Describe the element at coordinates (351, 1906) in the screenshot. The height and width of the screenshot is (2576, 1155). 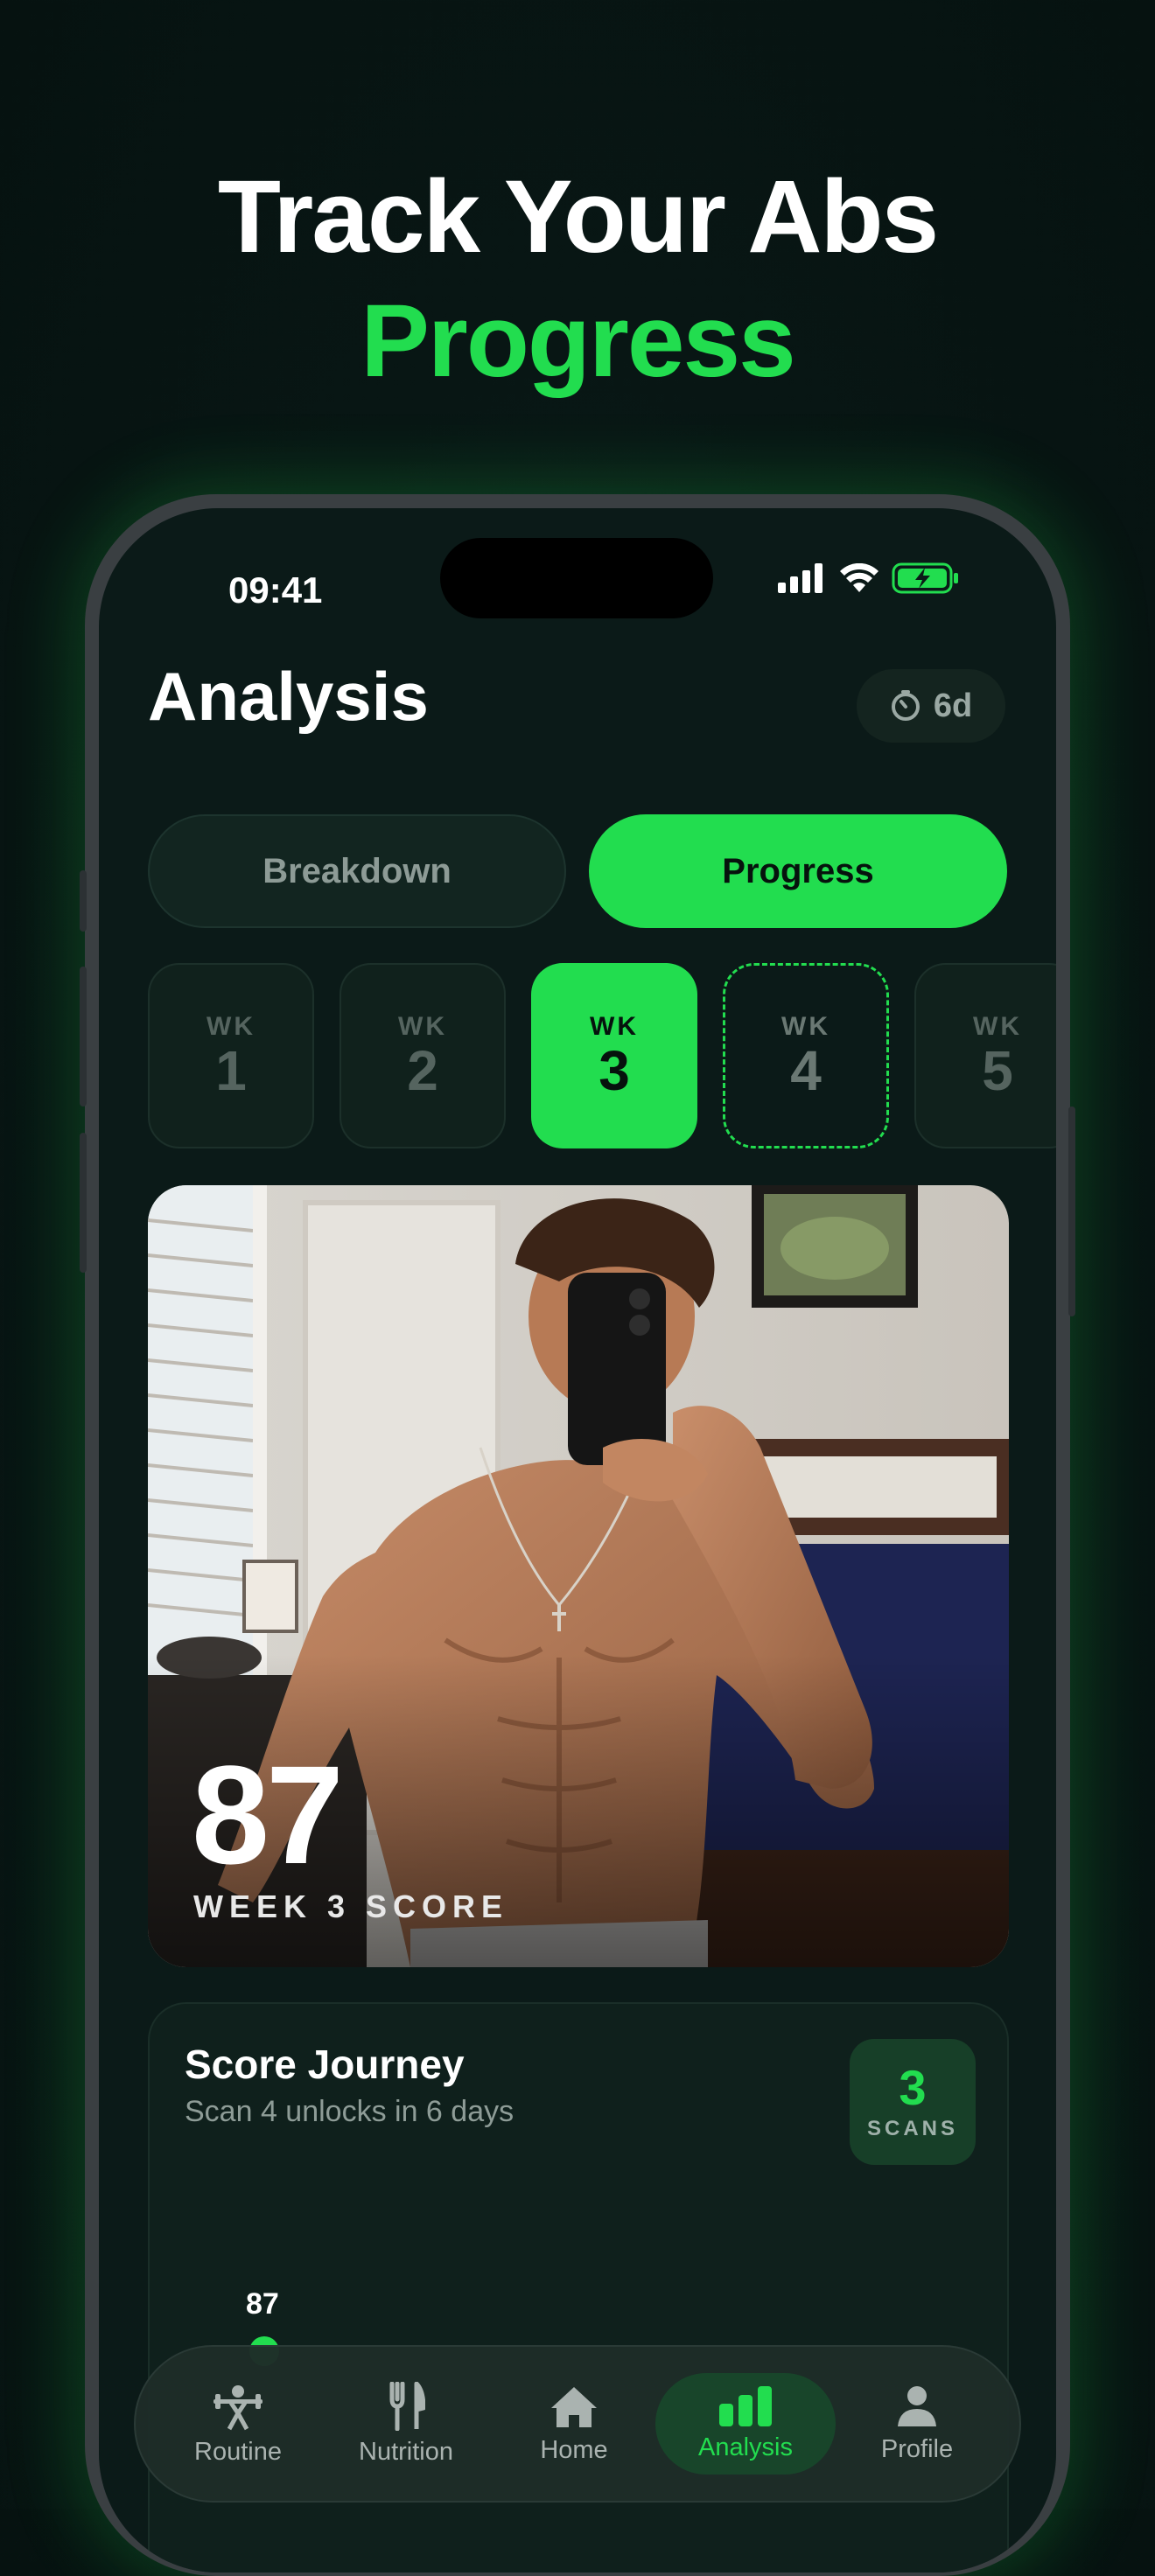
I see `week-score-caption: WEEK 3 SCORE` at that location.